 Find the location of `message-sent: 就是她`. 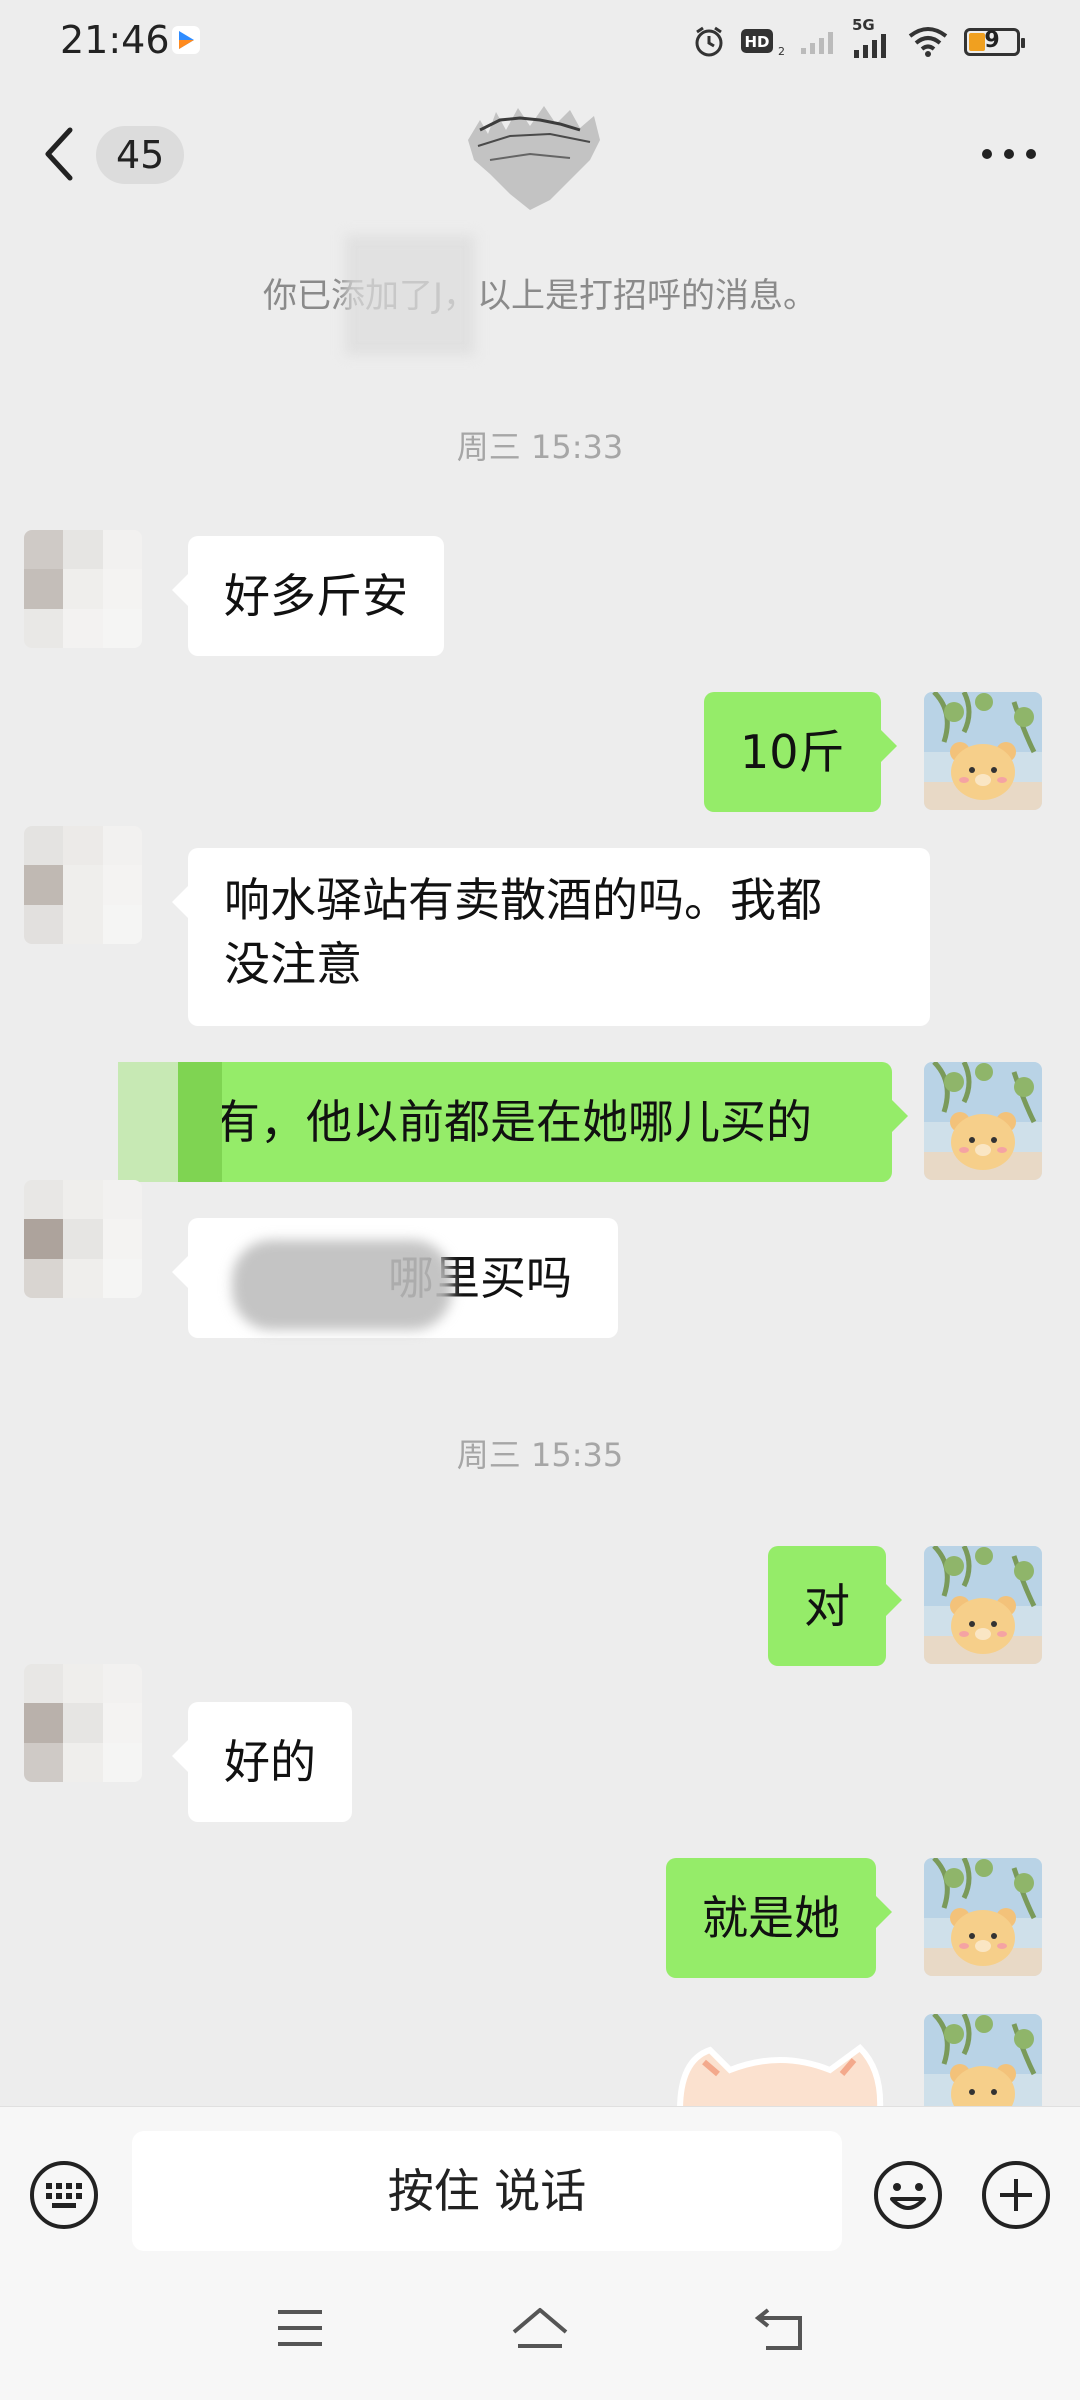

message-sent: 就是她 is located at coordinates (779, 1918).